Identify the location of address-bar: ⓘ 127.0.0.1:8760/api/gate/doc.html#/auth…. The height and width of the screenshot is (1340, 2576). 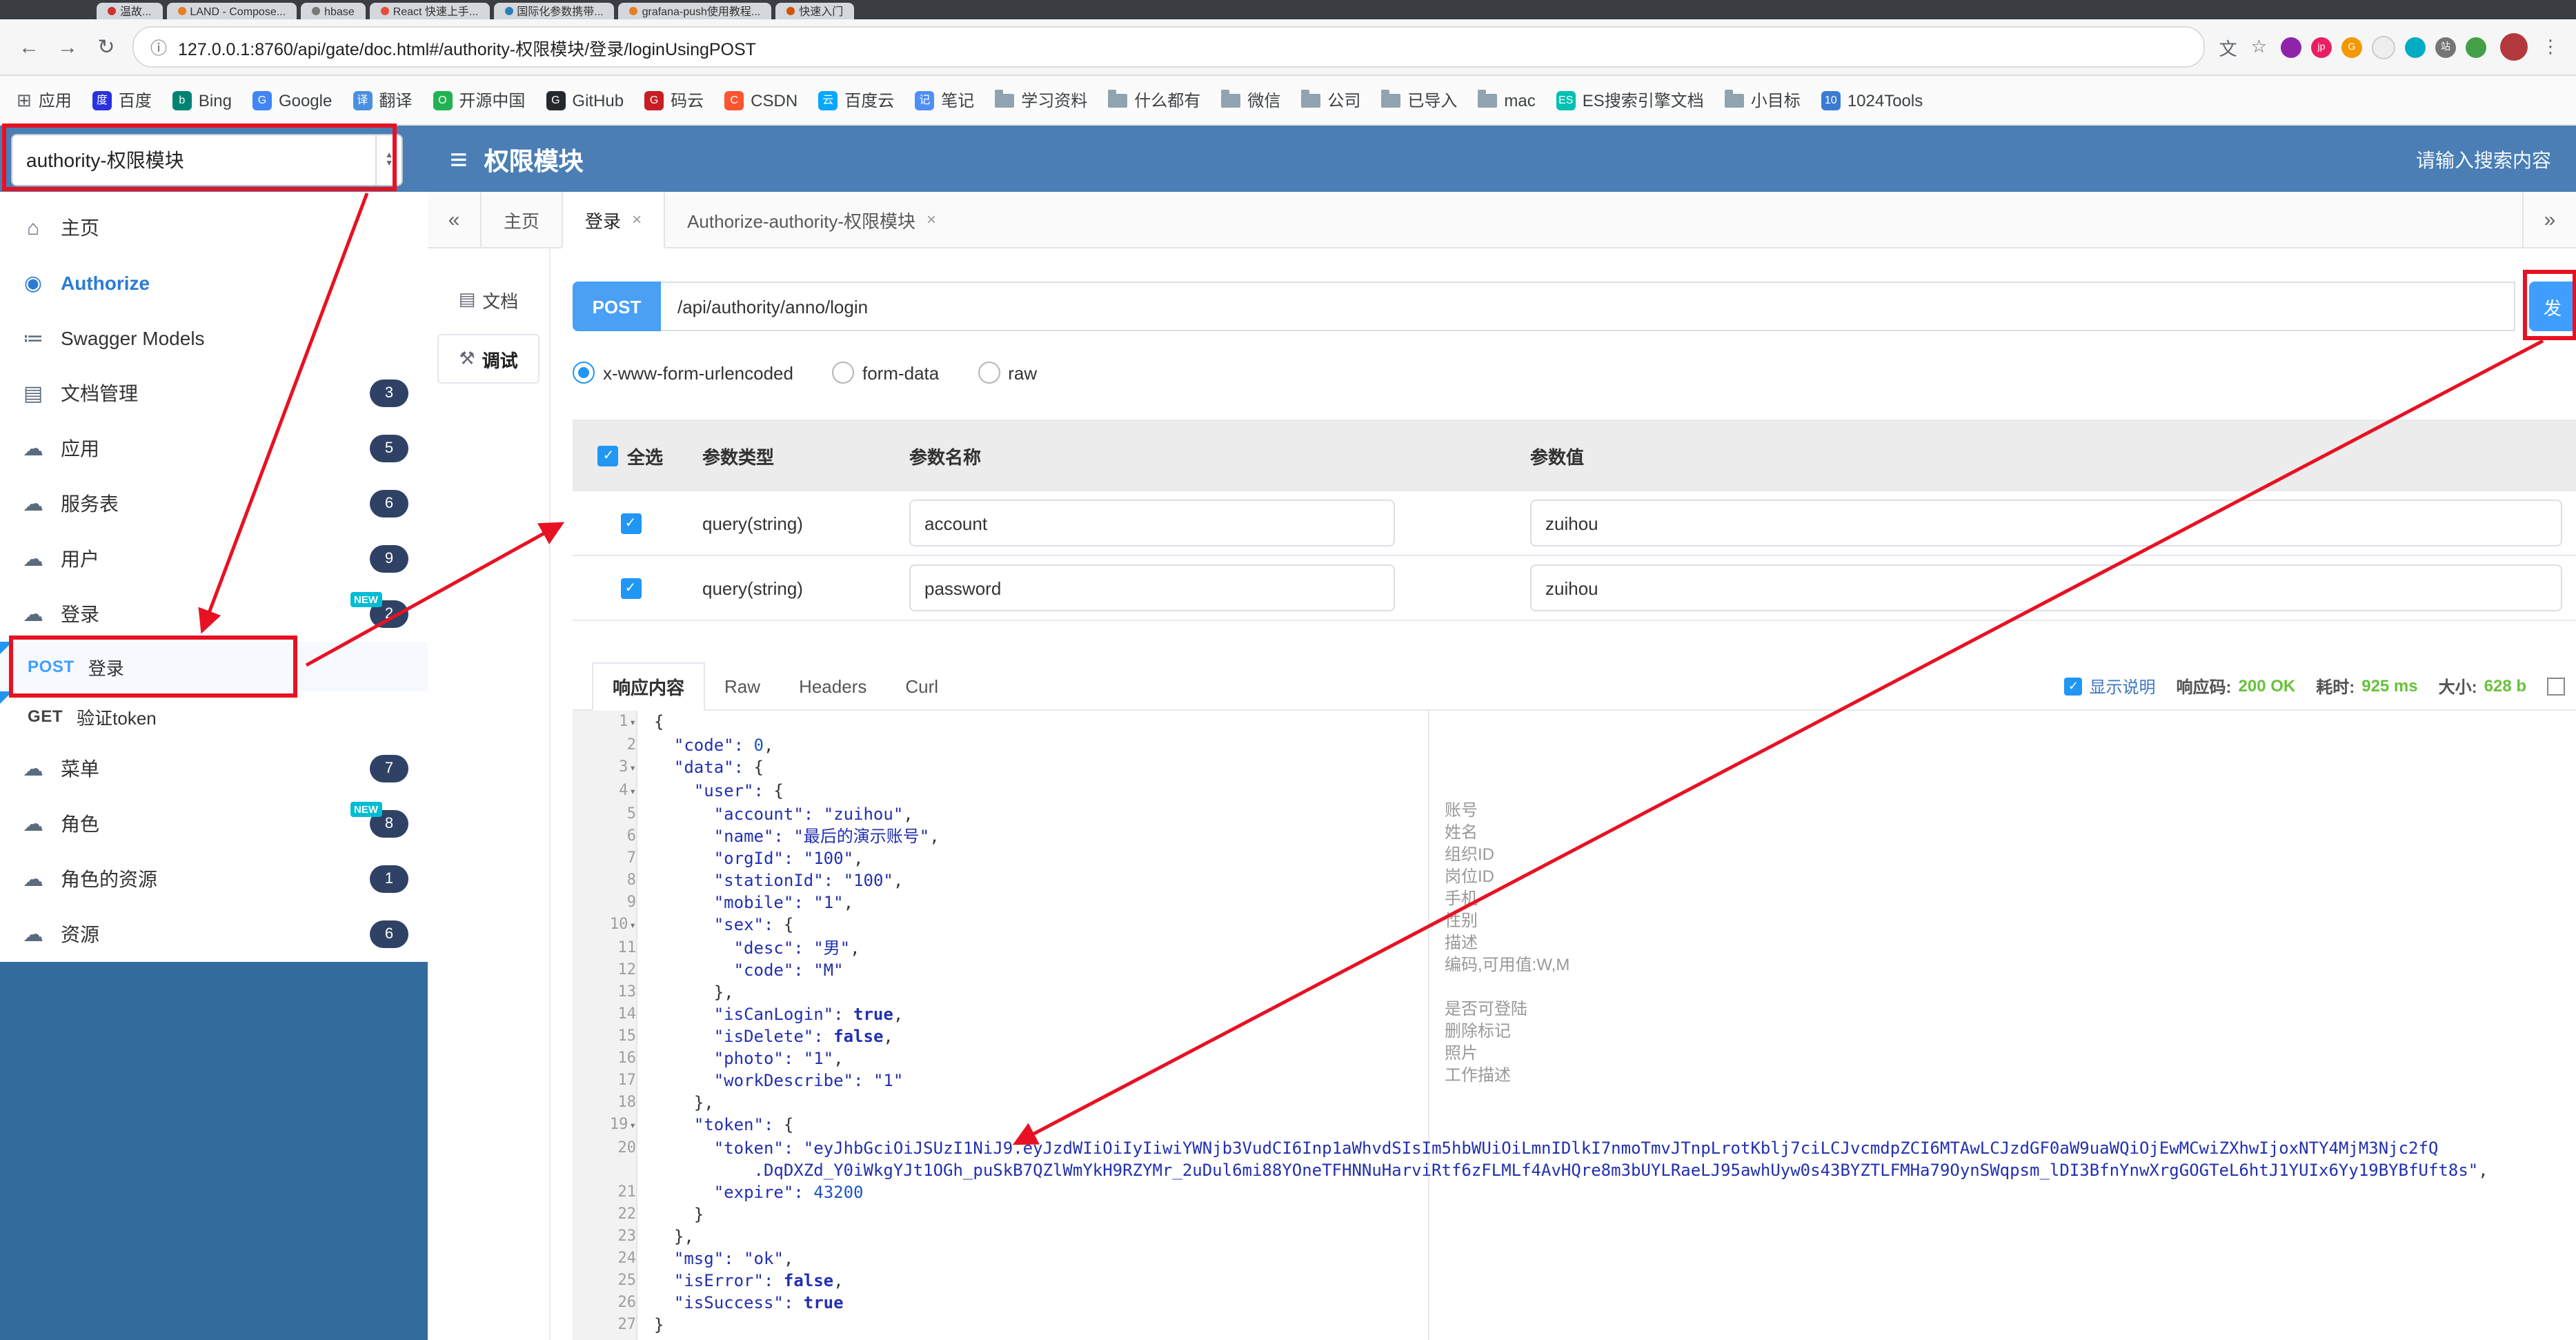
(1169, 47).